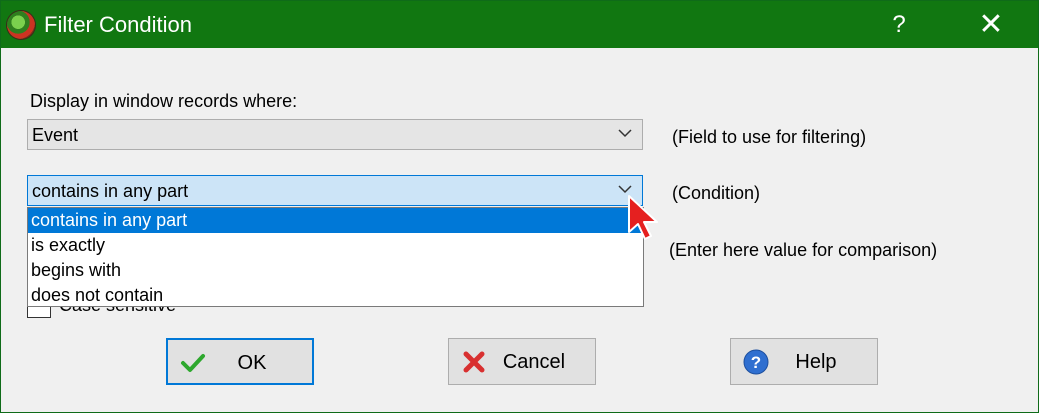 The image size is (1039, 413). What do you see at coordinates (643, 217) in the screenshot?
I see `mouse-cursor-icon` at bounding box center [643, 217].